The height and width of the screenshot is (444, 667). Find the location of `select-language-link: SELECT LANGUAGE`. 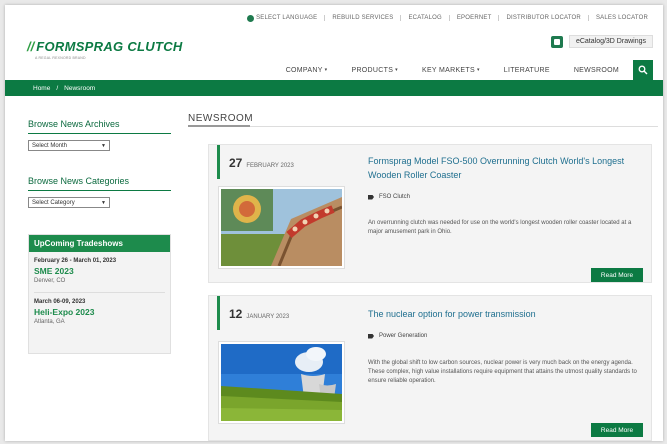

select-language-link: SELECT LANGUAGE is located at coordinates (282, 18).